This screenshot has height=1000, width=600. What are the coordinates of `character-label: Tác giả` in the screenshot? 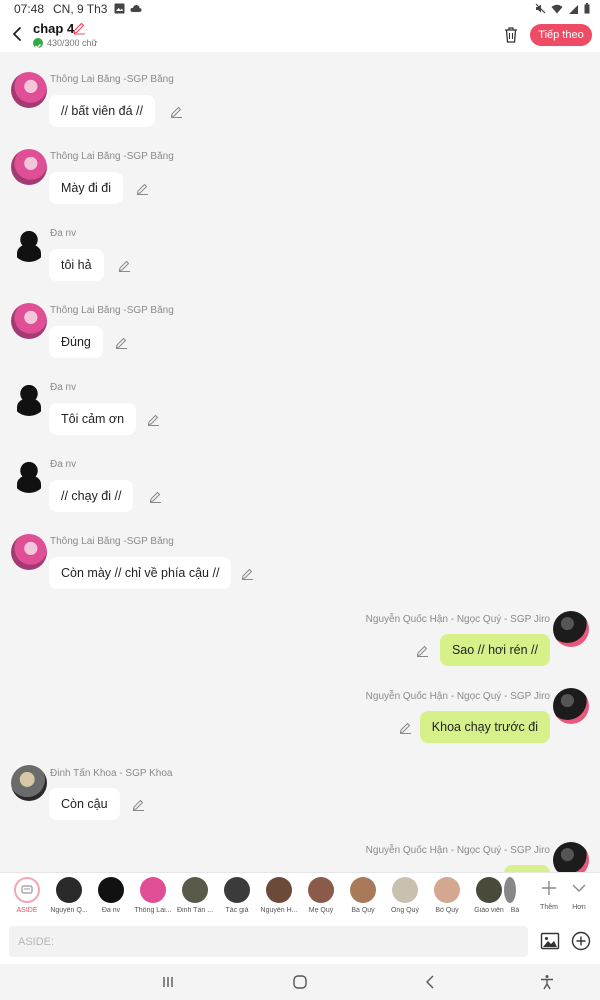 It's located at (237, 910).